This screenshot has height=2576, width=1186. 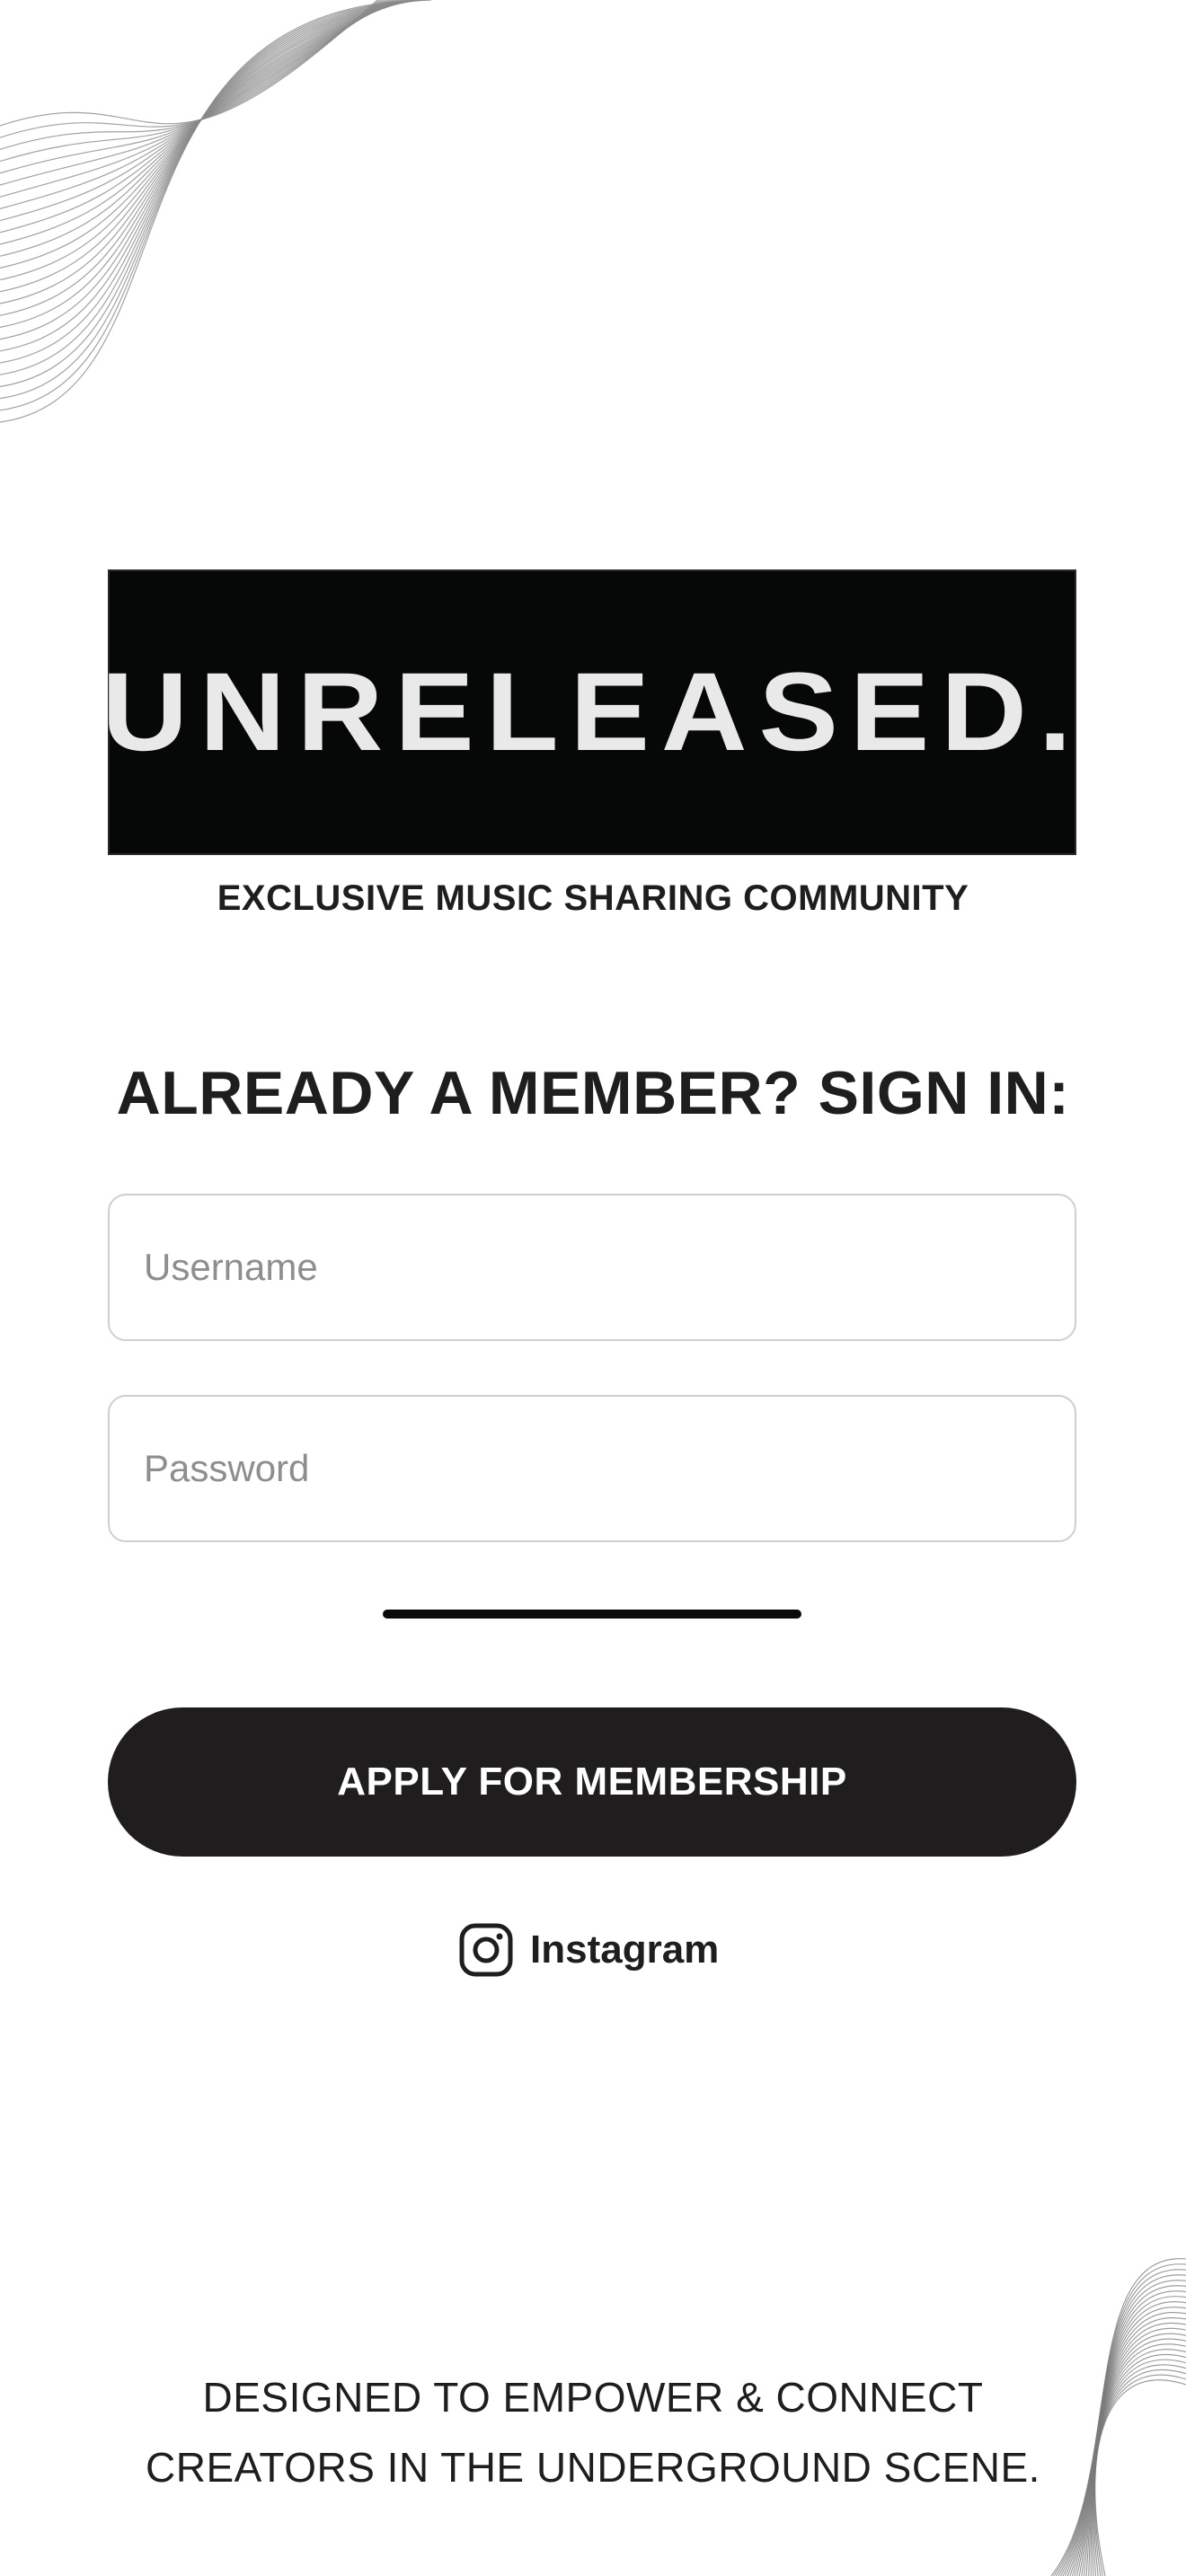 I want to click on apply-membership-button: APPLY FOR MEMBERSHIP, so click(x=592, y=1782).